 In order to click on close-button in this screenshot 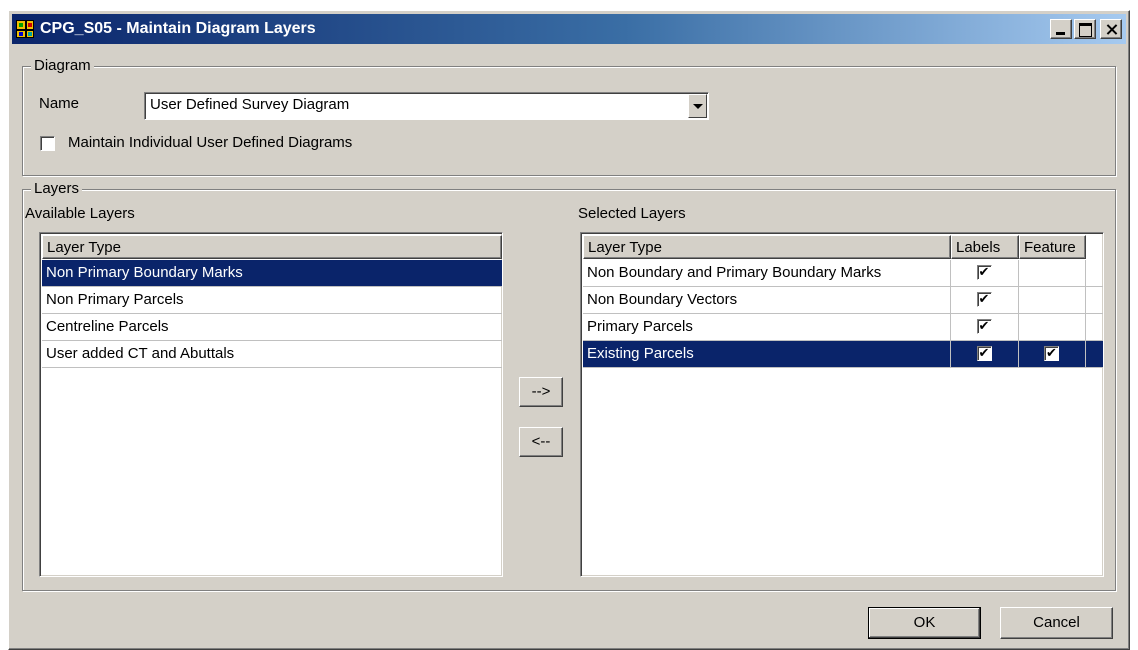, I will do `click(1111, 29)`.